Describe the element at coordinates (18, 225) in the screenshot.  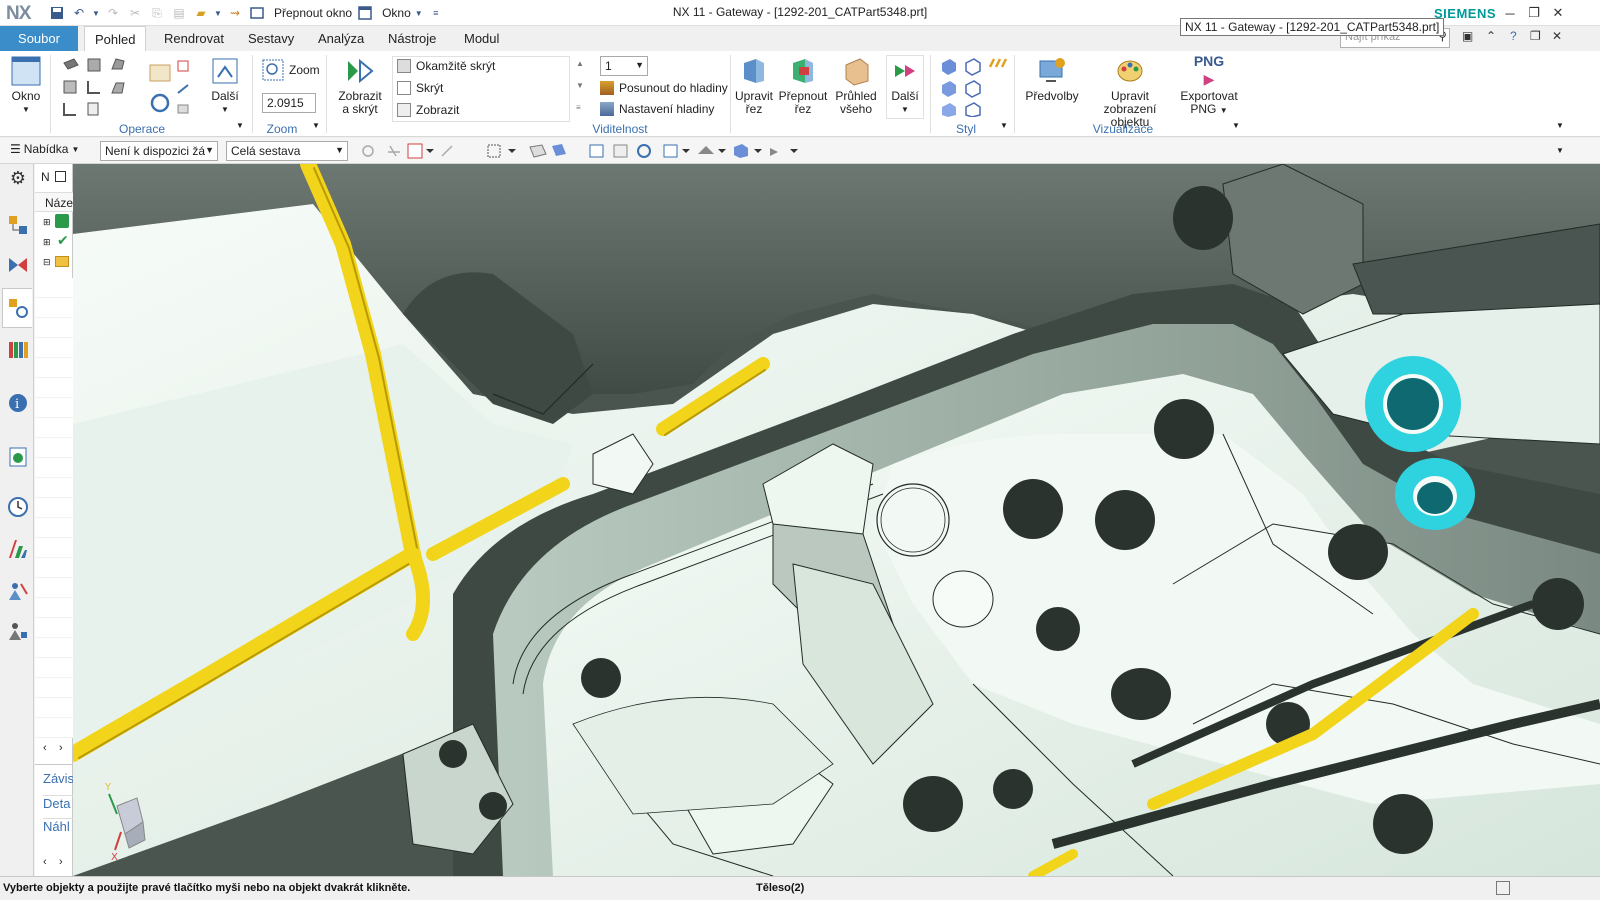
I see `assembly-navigator-icon` at that location.